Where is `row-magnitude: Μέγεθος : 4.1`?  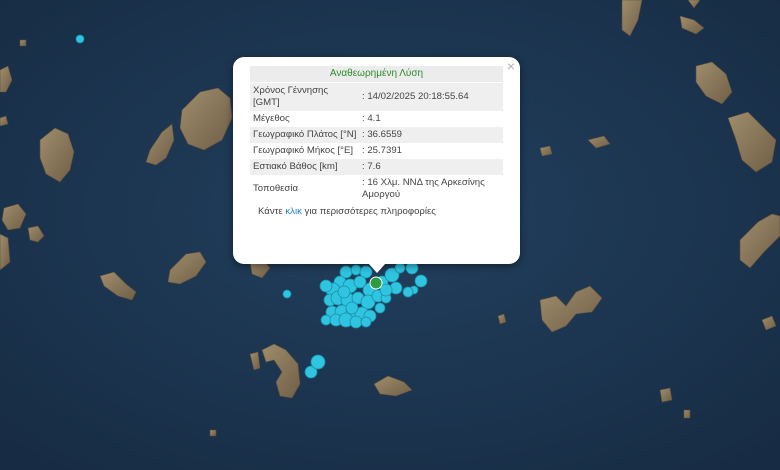
row-magnitude: Μέγεθος : 4.1 is located at coordinates (376, 119).